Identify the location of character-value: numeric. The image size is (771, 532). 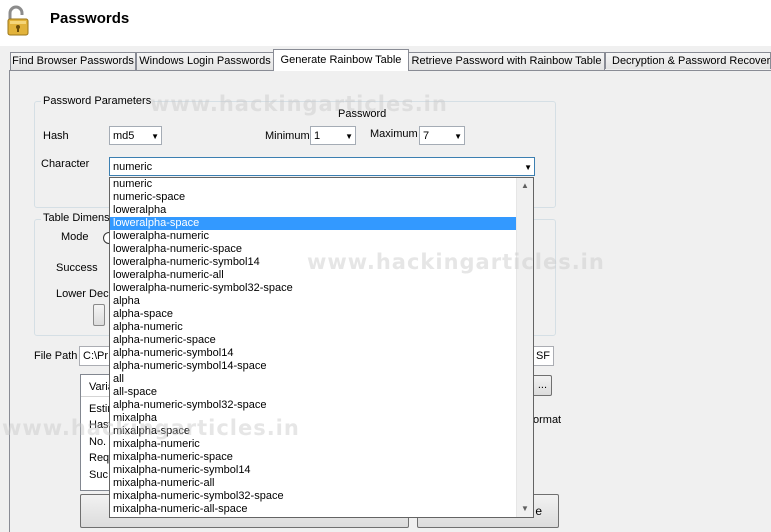
(133, 167).